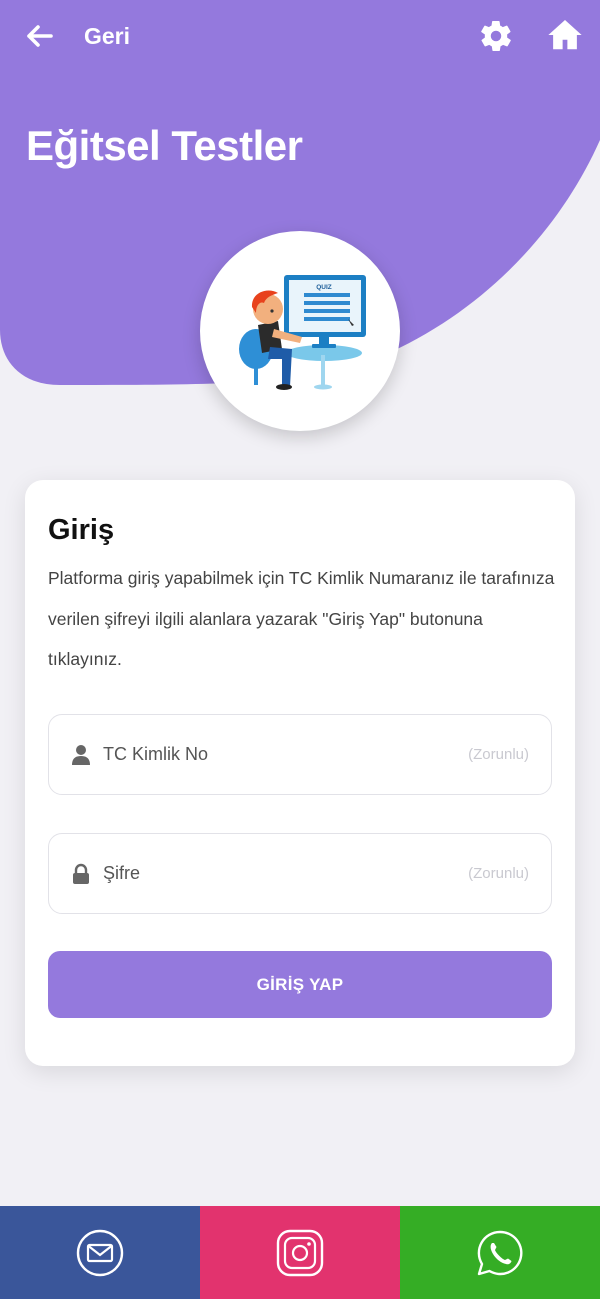  I want to click on login-title: Giriş, so click(81, 530).